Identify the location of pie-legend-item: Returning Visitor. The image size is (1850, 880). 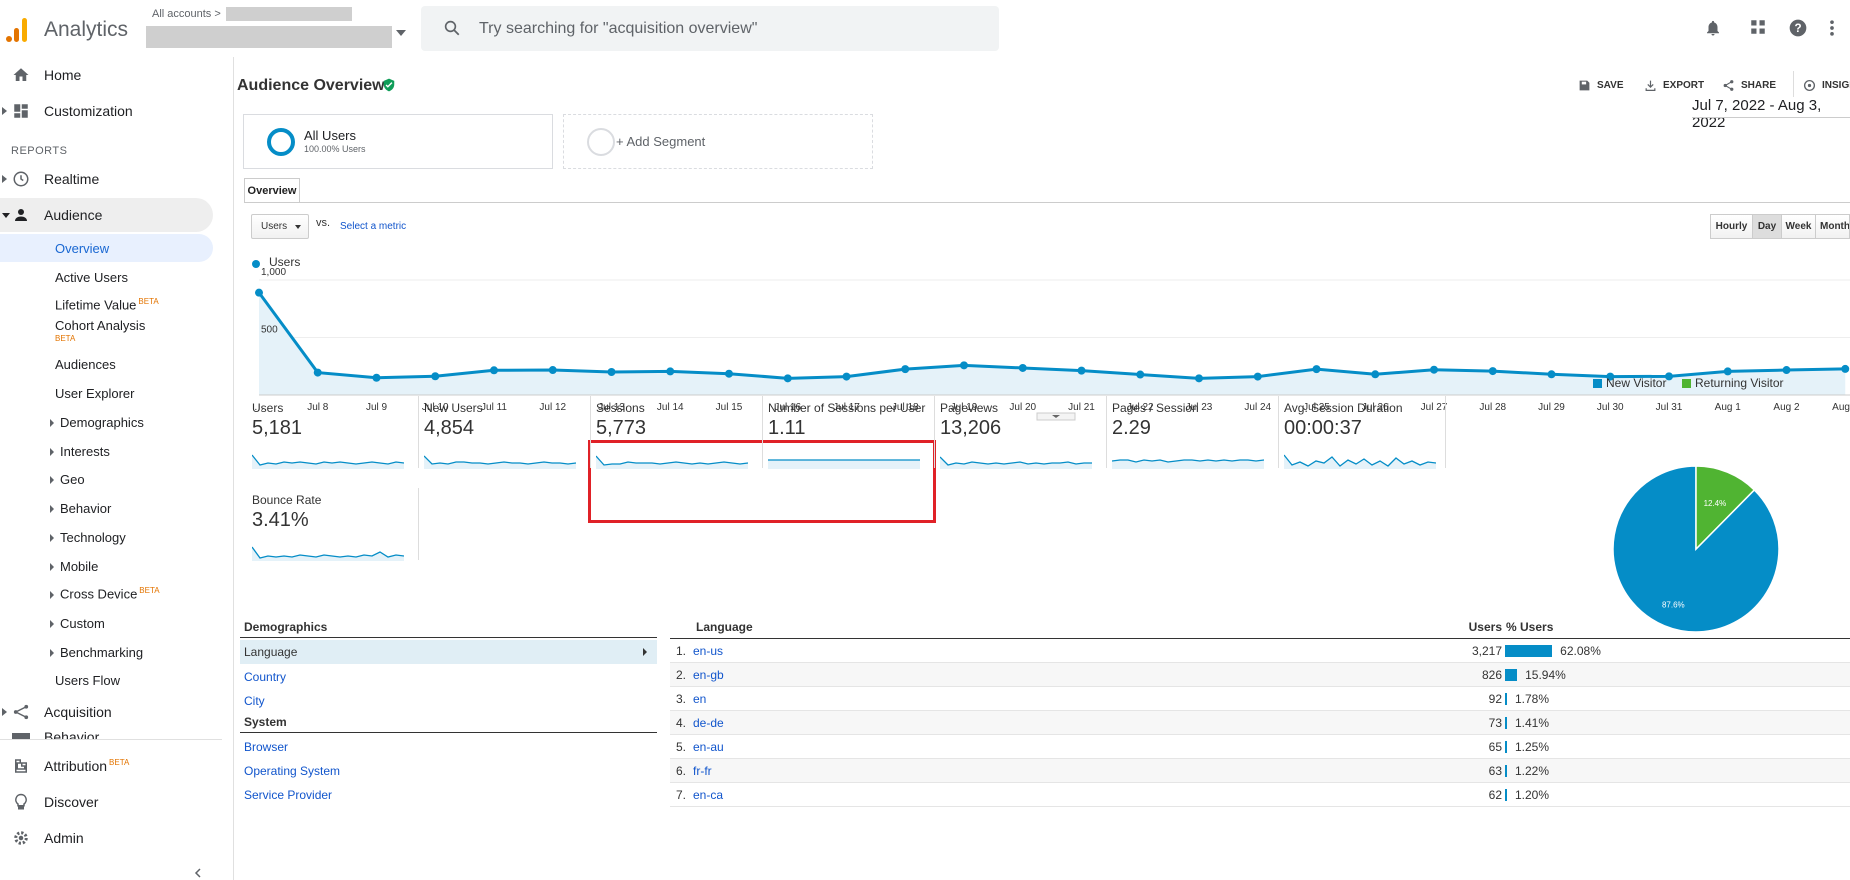
(1733, 383).